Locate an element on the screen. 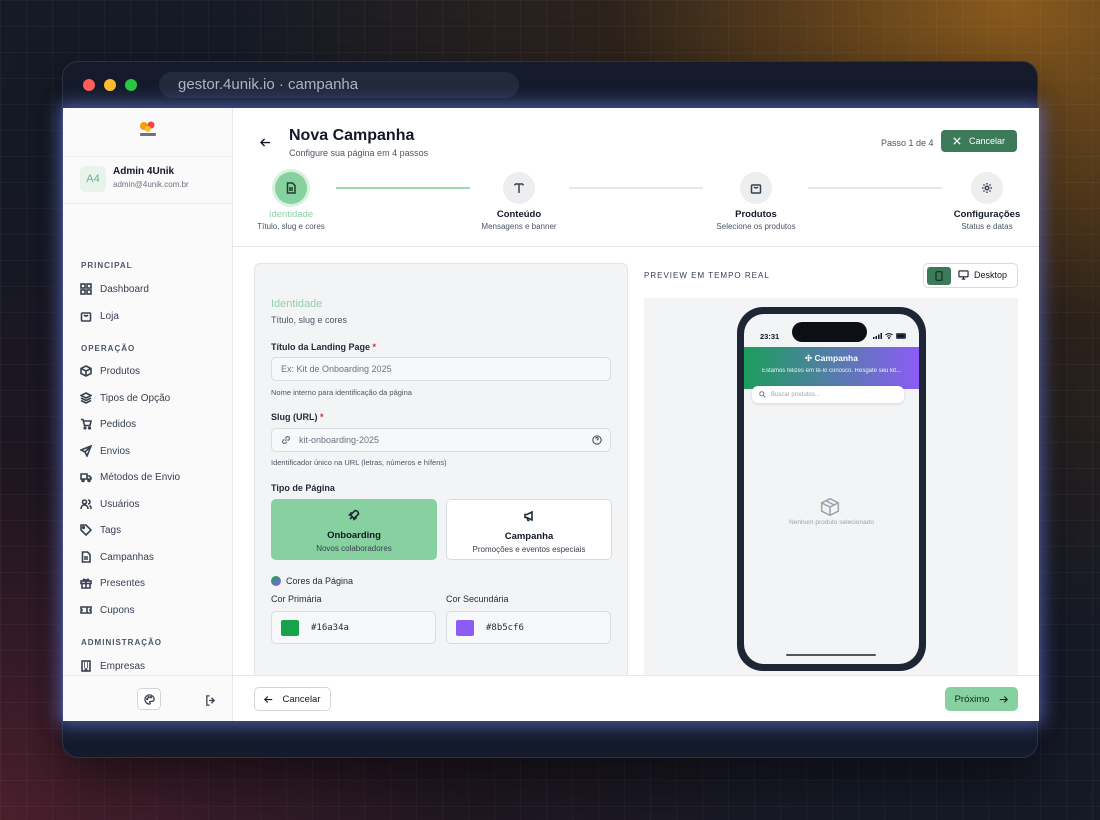 This screenshot has width=1100, height=820. cancel-top-button: Cancelar is located at coordinates (979, 141).